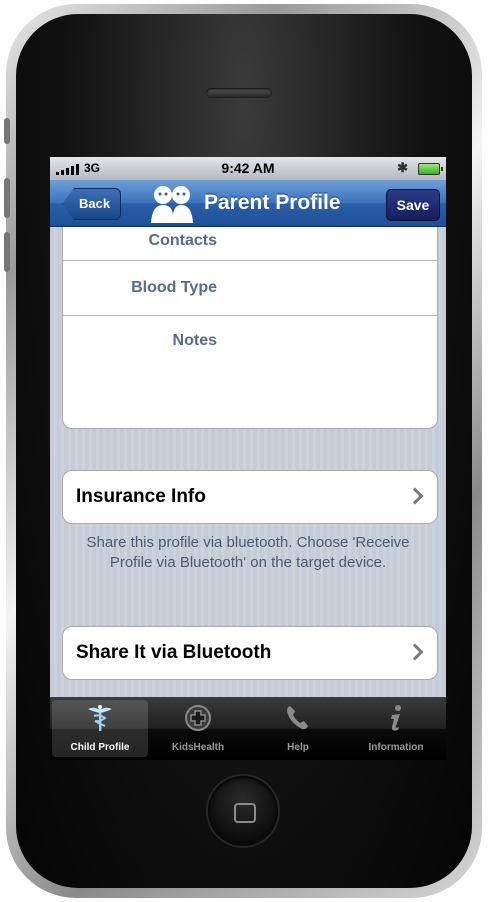 Image resolution: width=488 pixels, height=902 pixels. I want to click on tab-help: Help, so click(298, 728).